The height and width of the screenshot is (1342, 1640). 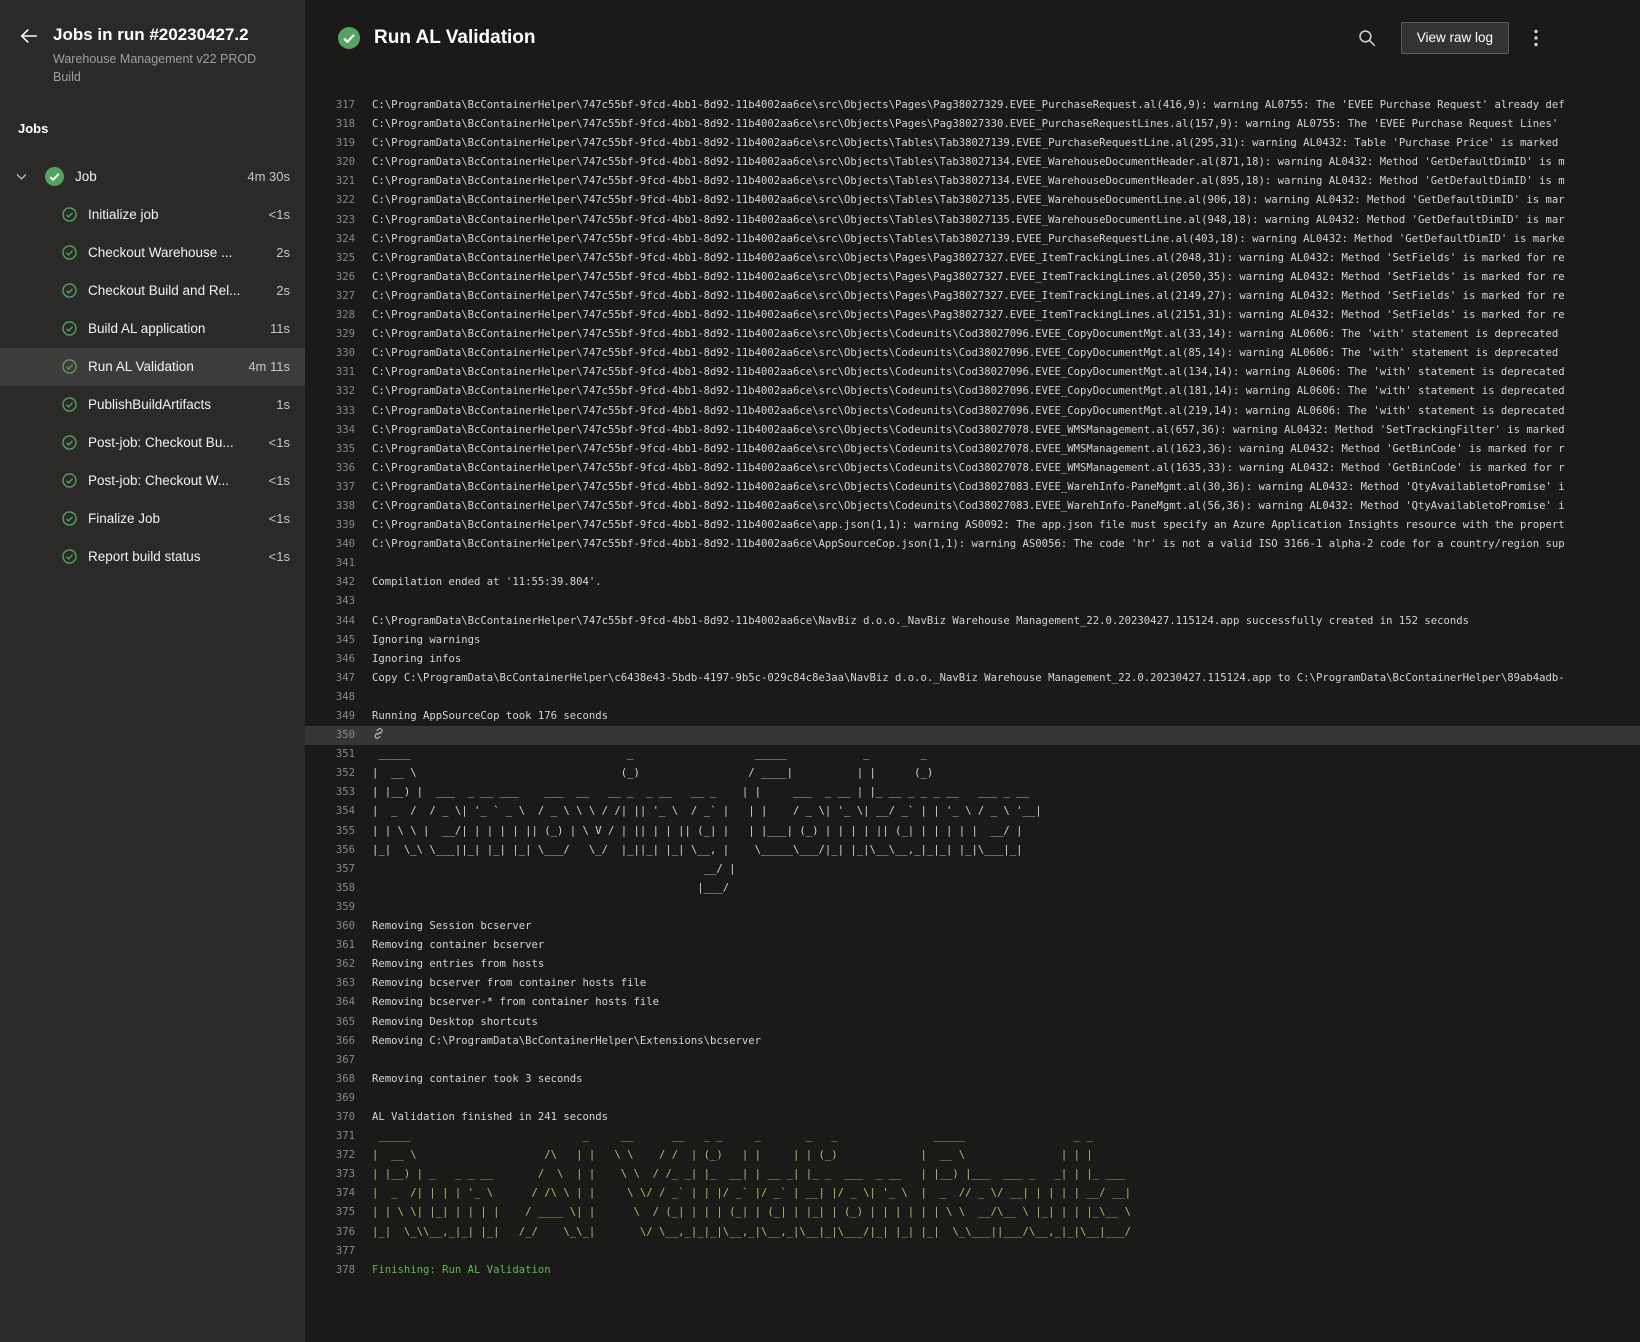 What do you see at coordinates (152, 481) in the screenshot?
I see `sidebar-job-post-job-checkout-w: Post-job: Checkout W... <1s` at bounding box center [152, 481].